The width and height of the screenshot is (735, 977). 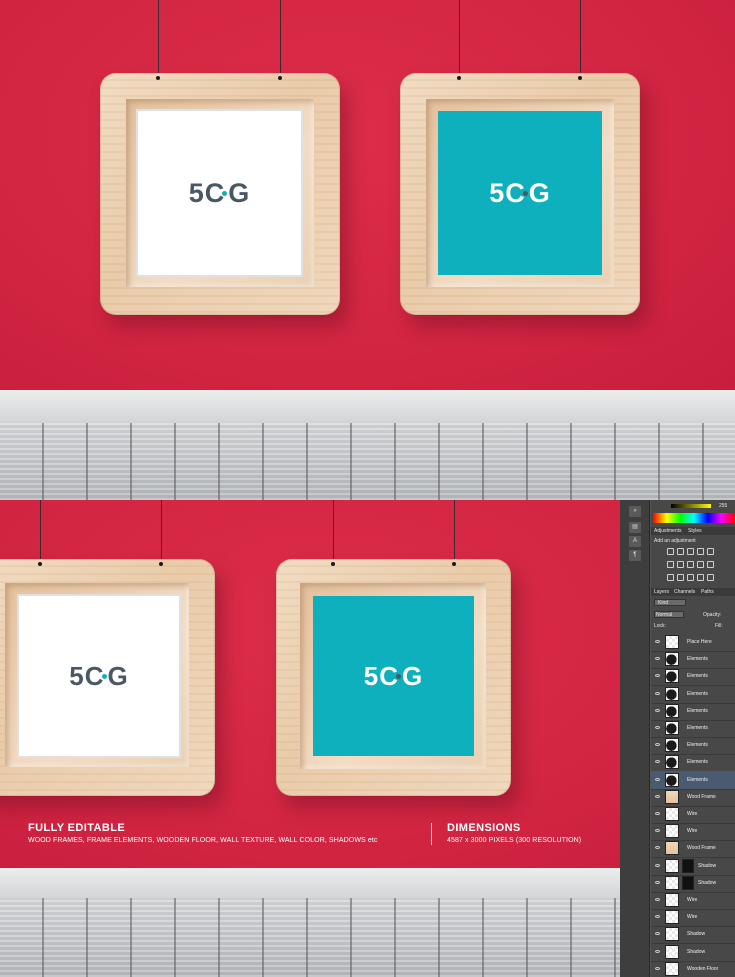 I want to click on wood-frame-white: 5CG, so click(x=220, y=194).